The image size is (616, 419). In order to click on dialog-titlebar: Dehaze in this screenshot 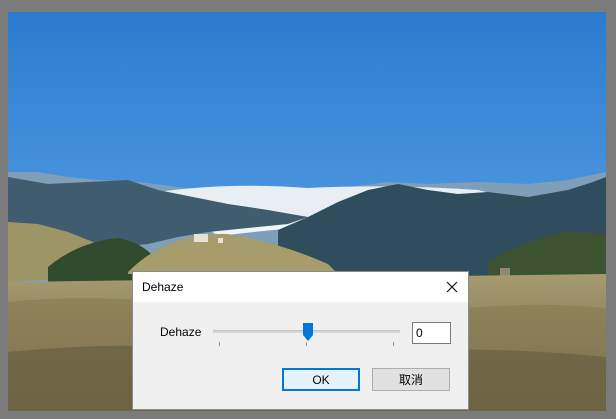, I will do `click(300, 287)`.